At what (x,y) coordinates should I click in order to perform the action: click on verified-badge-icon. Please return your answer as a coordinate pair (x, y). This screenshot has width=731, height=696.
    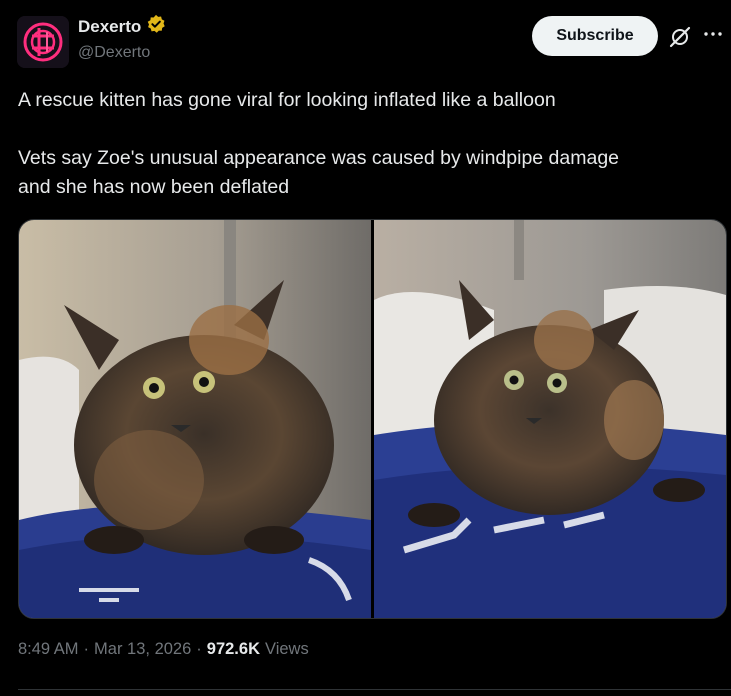
    Looking at the image, I should click on (156, 26).